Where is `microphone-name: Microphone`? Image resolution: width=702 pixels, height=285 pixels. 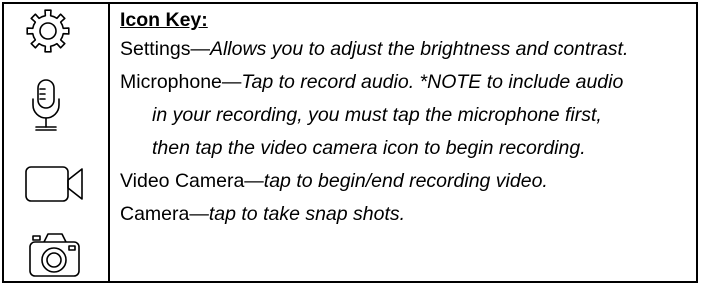
microphone-name: Microphone is located at coordinates (171, 82).